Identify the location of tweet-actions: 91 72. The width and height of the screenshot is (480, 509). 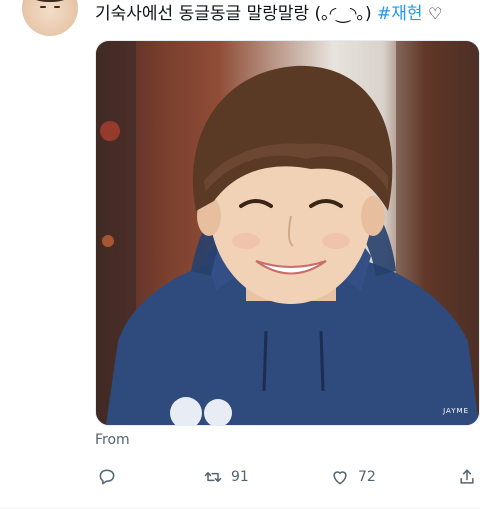
(287, 477).